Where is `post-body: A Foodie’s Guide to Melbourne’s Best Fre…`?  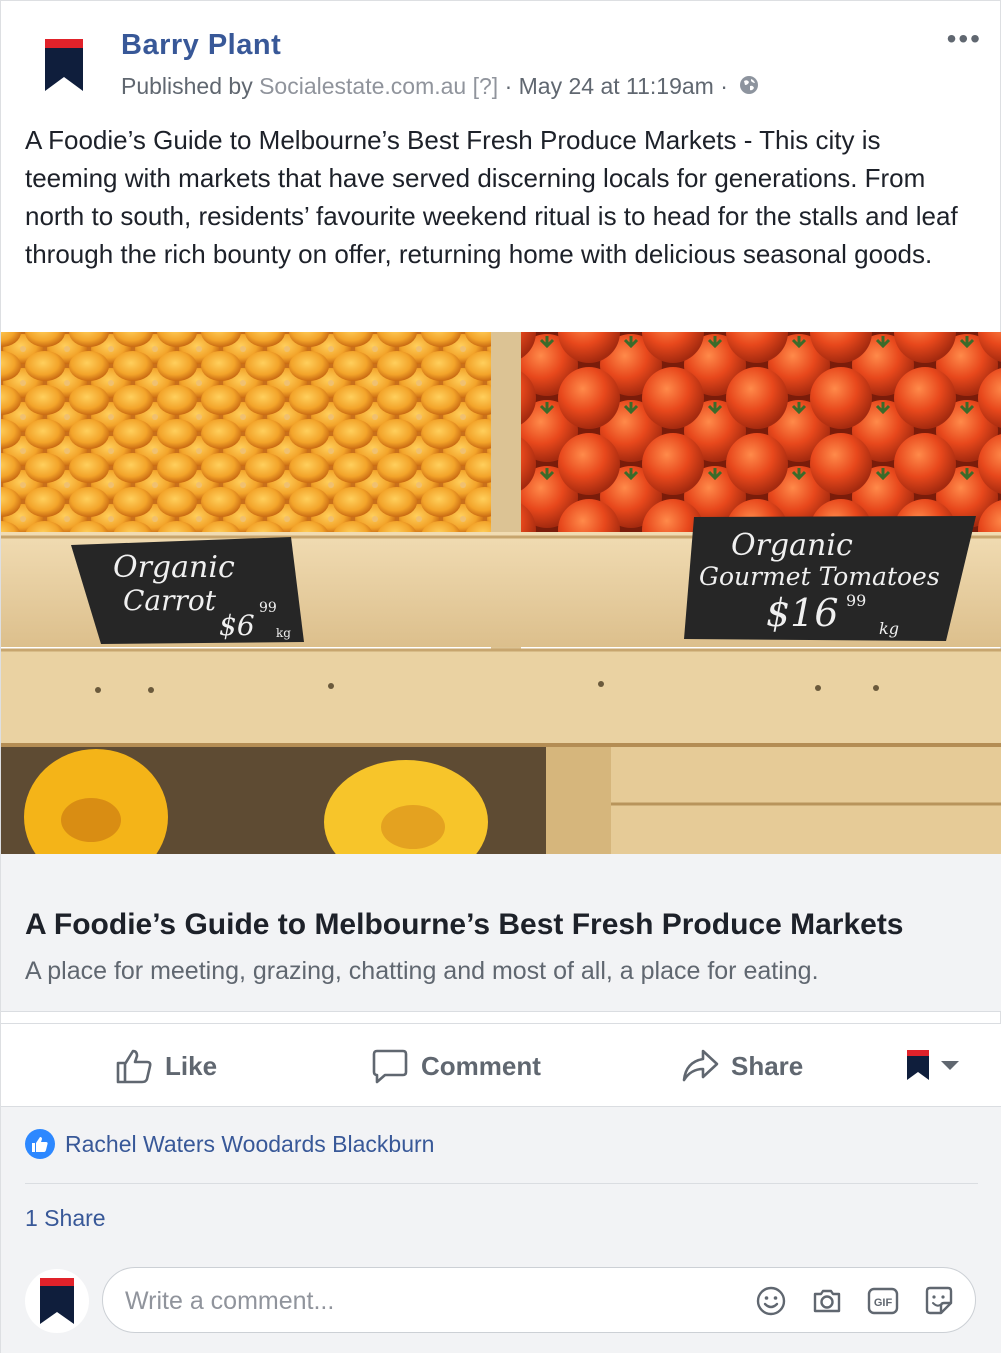 post-body: A Foodie’s Guide to Melbourne’s Best Fre… is located at coordinates (491, 197).